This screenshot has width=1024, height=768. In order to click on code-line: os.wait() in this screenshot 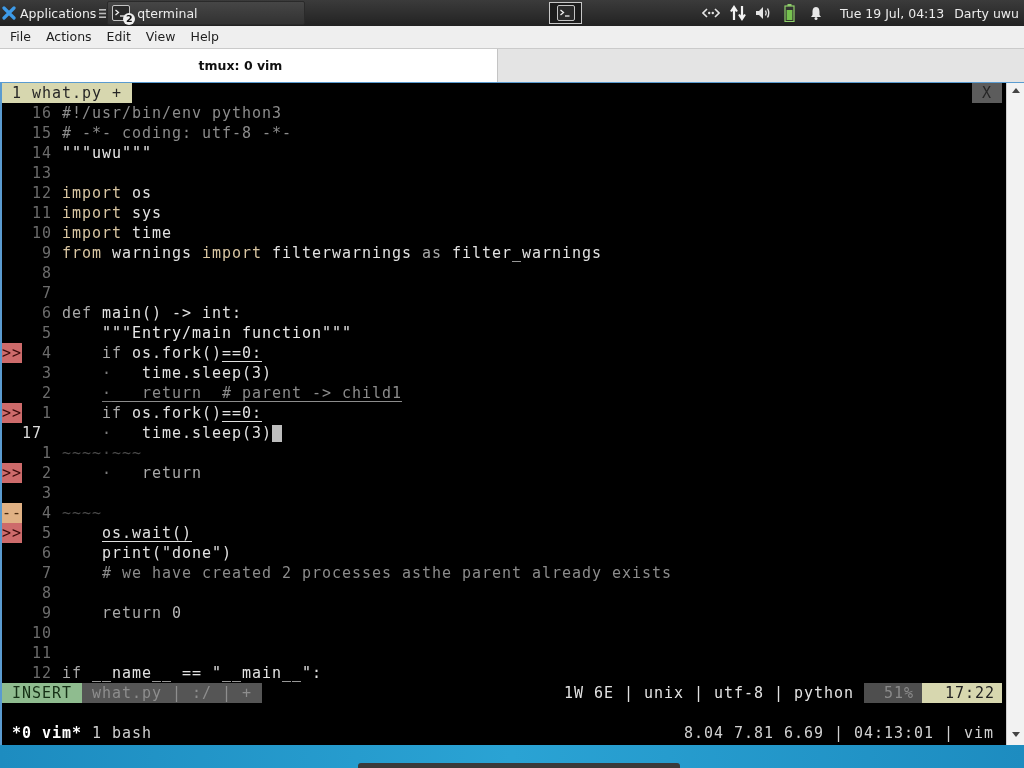, I will do `click(147, 533)`.